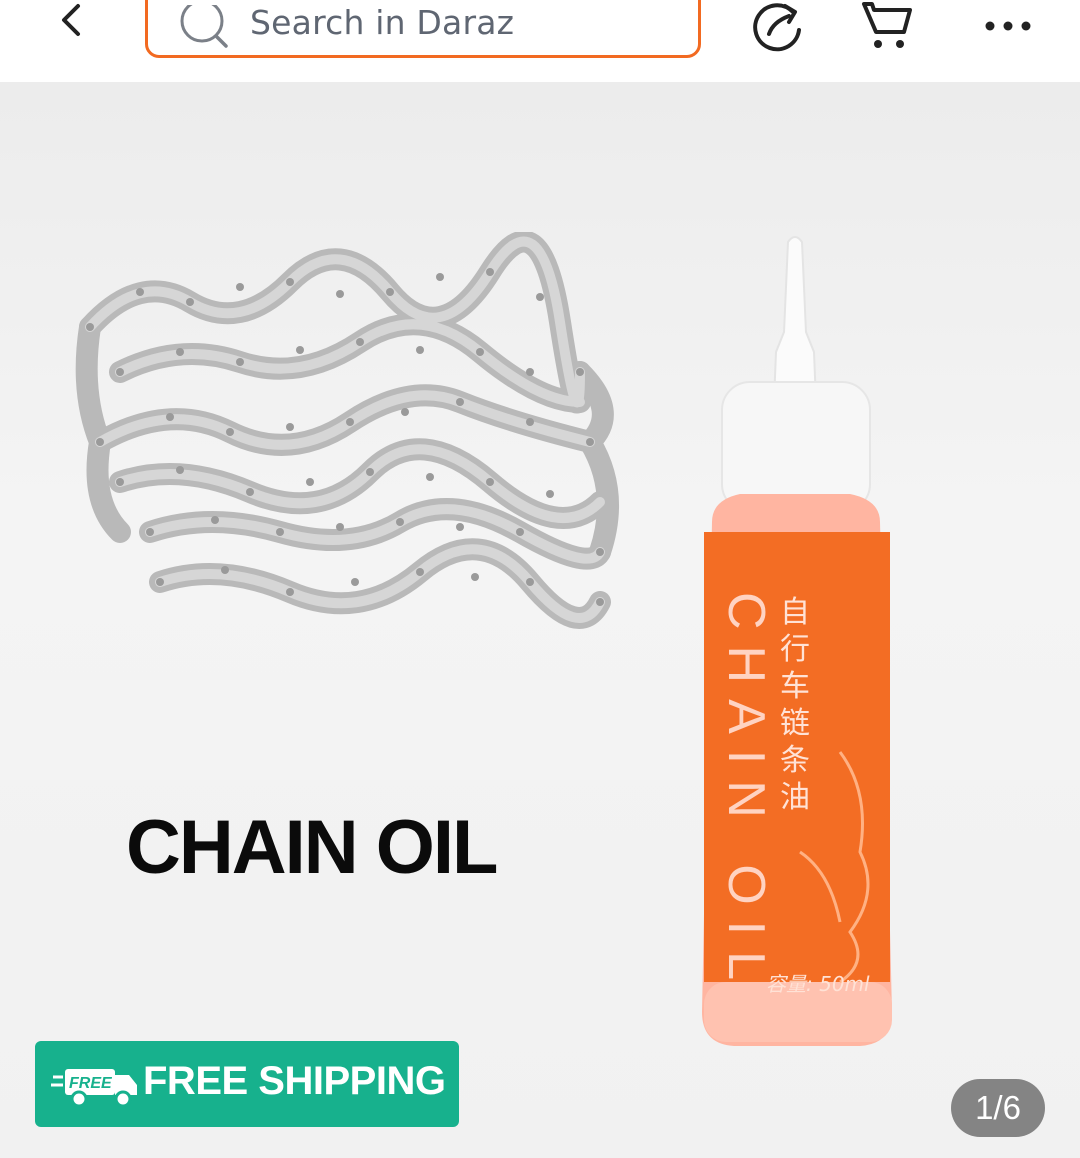  I want to click on back-button, so click(71, 23).